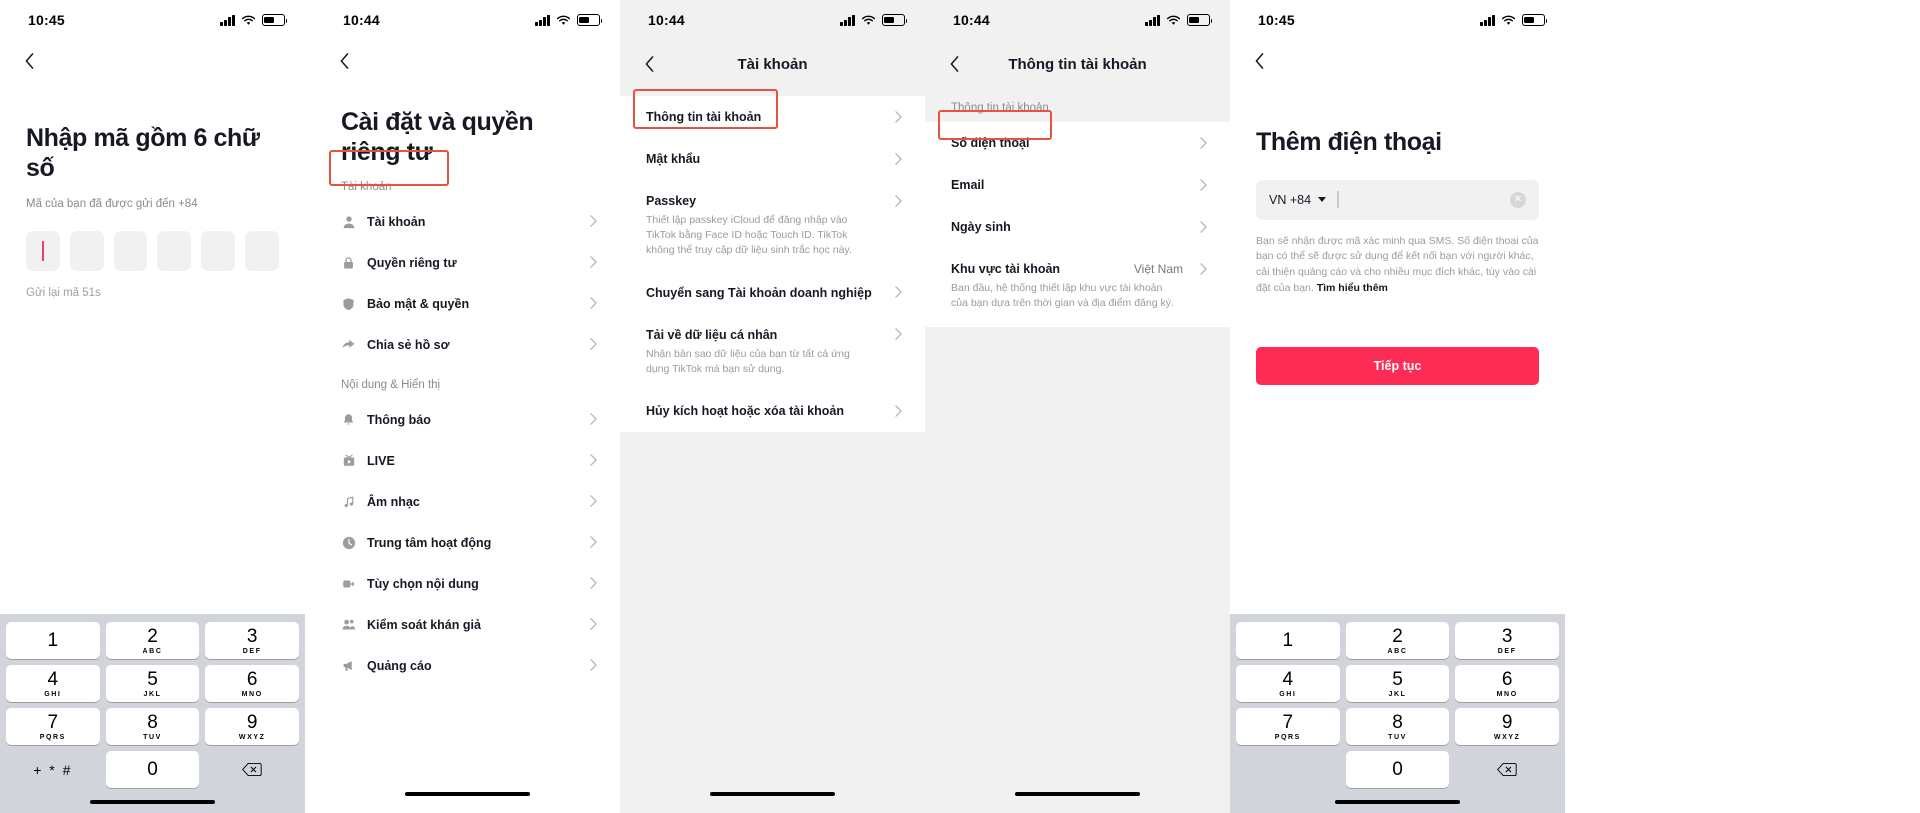 The image size is (1920, 813). I want to click on sidebar-item-tai-khoan: Tài khoản, so click(467, 221).